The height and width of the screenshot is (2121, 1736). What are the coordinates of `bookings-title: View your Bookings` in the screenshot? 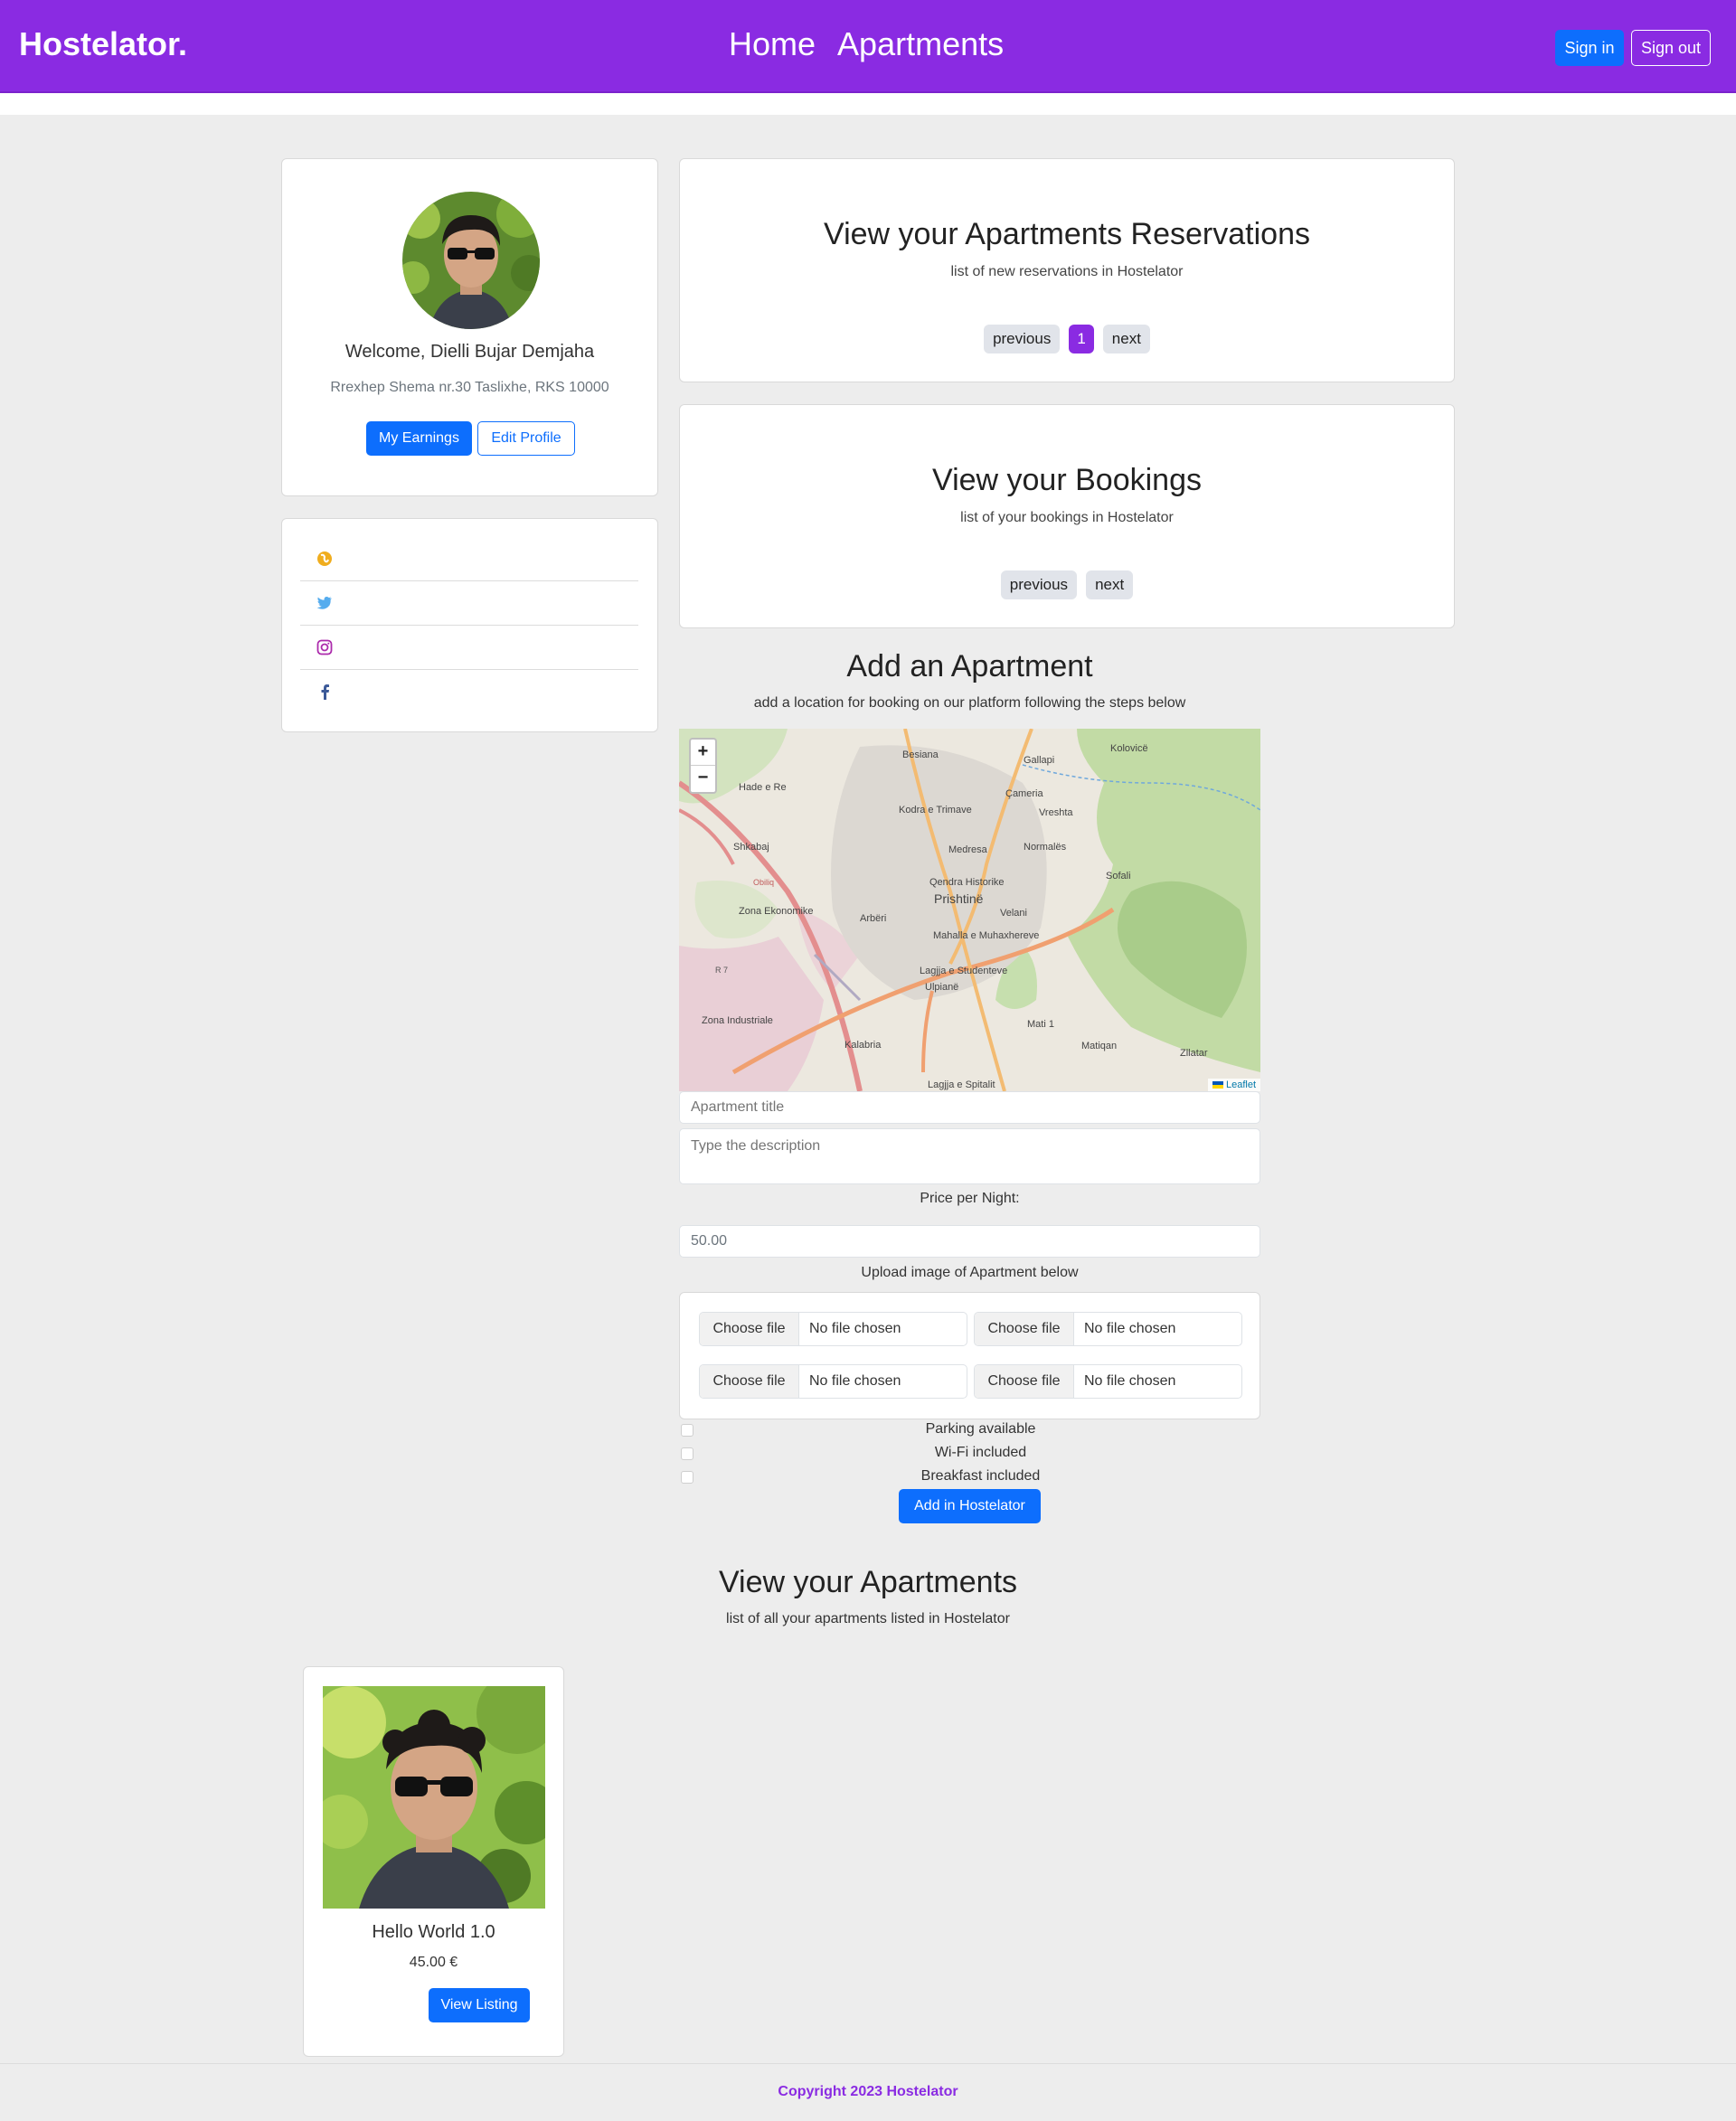 It's located at (1067, 480).